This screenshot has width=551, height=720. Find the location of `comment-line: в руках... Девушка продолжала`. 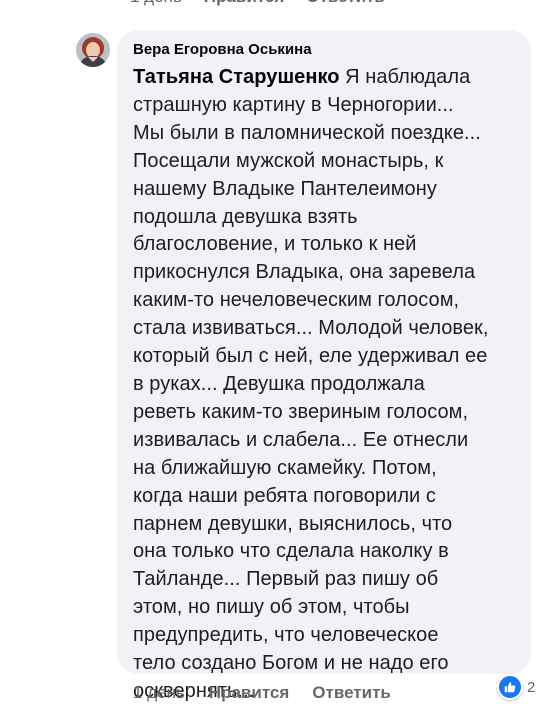

comment-line: в руках... Девушка продолжала is located at coordinates (279, 383).